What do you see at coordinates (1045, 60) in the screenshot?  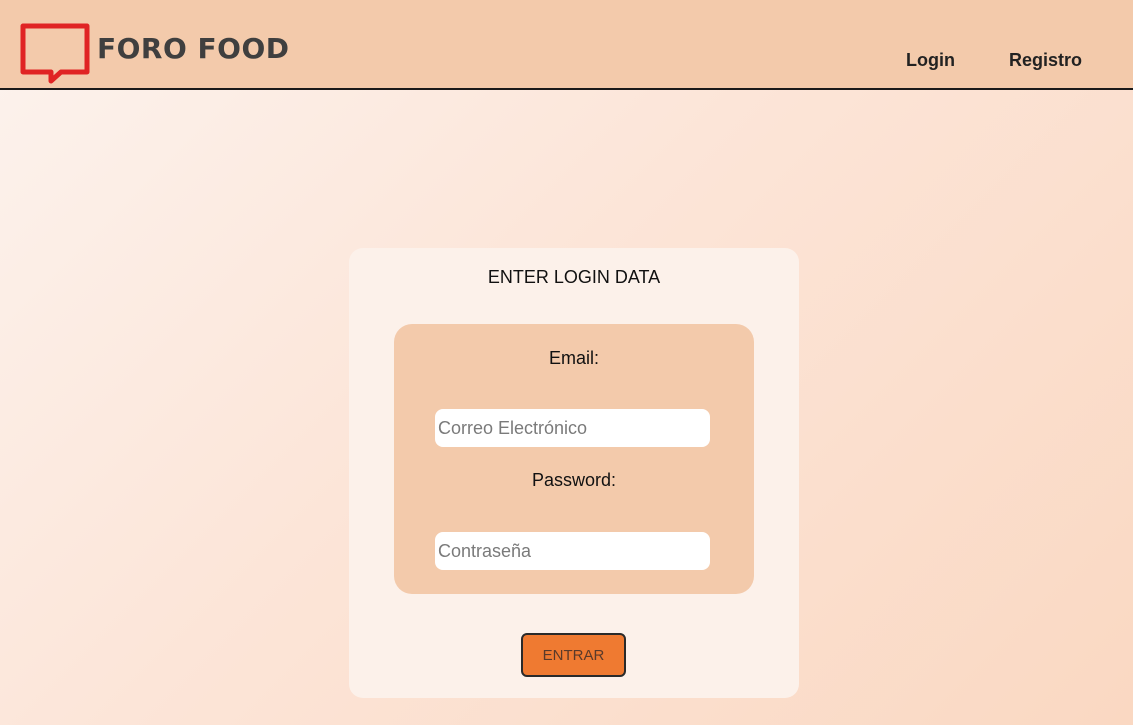 I see `nav-registro-link: Registro` at bounding box center [1045, 60].